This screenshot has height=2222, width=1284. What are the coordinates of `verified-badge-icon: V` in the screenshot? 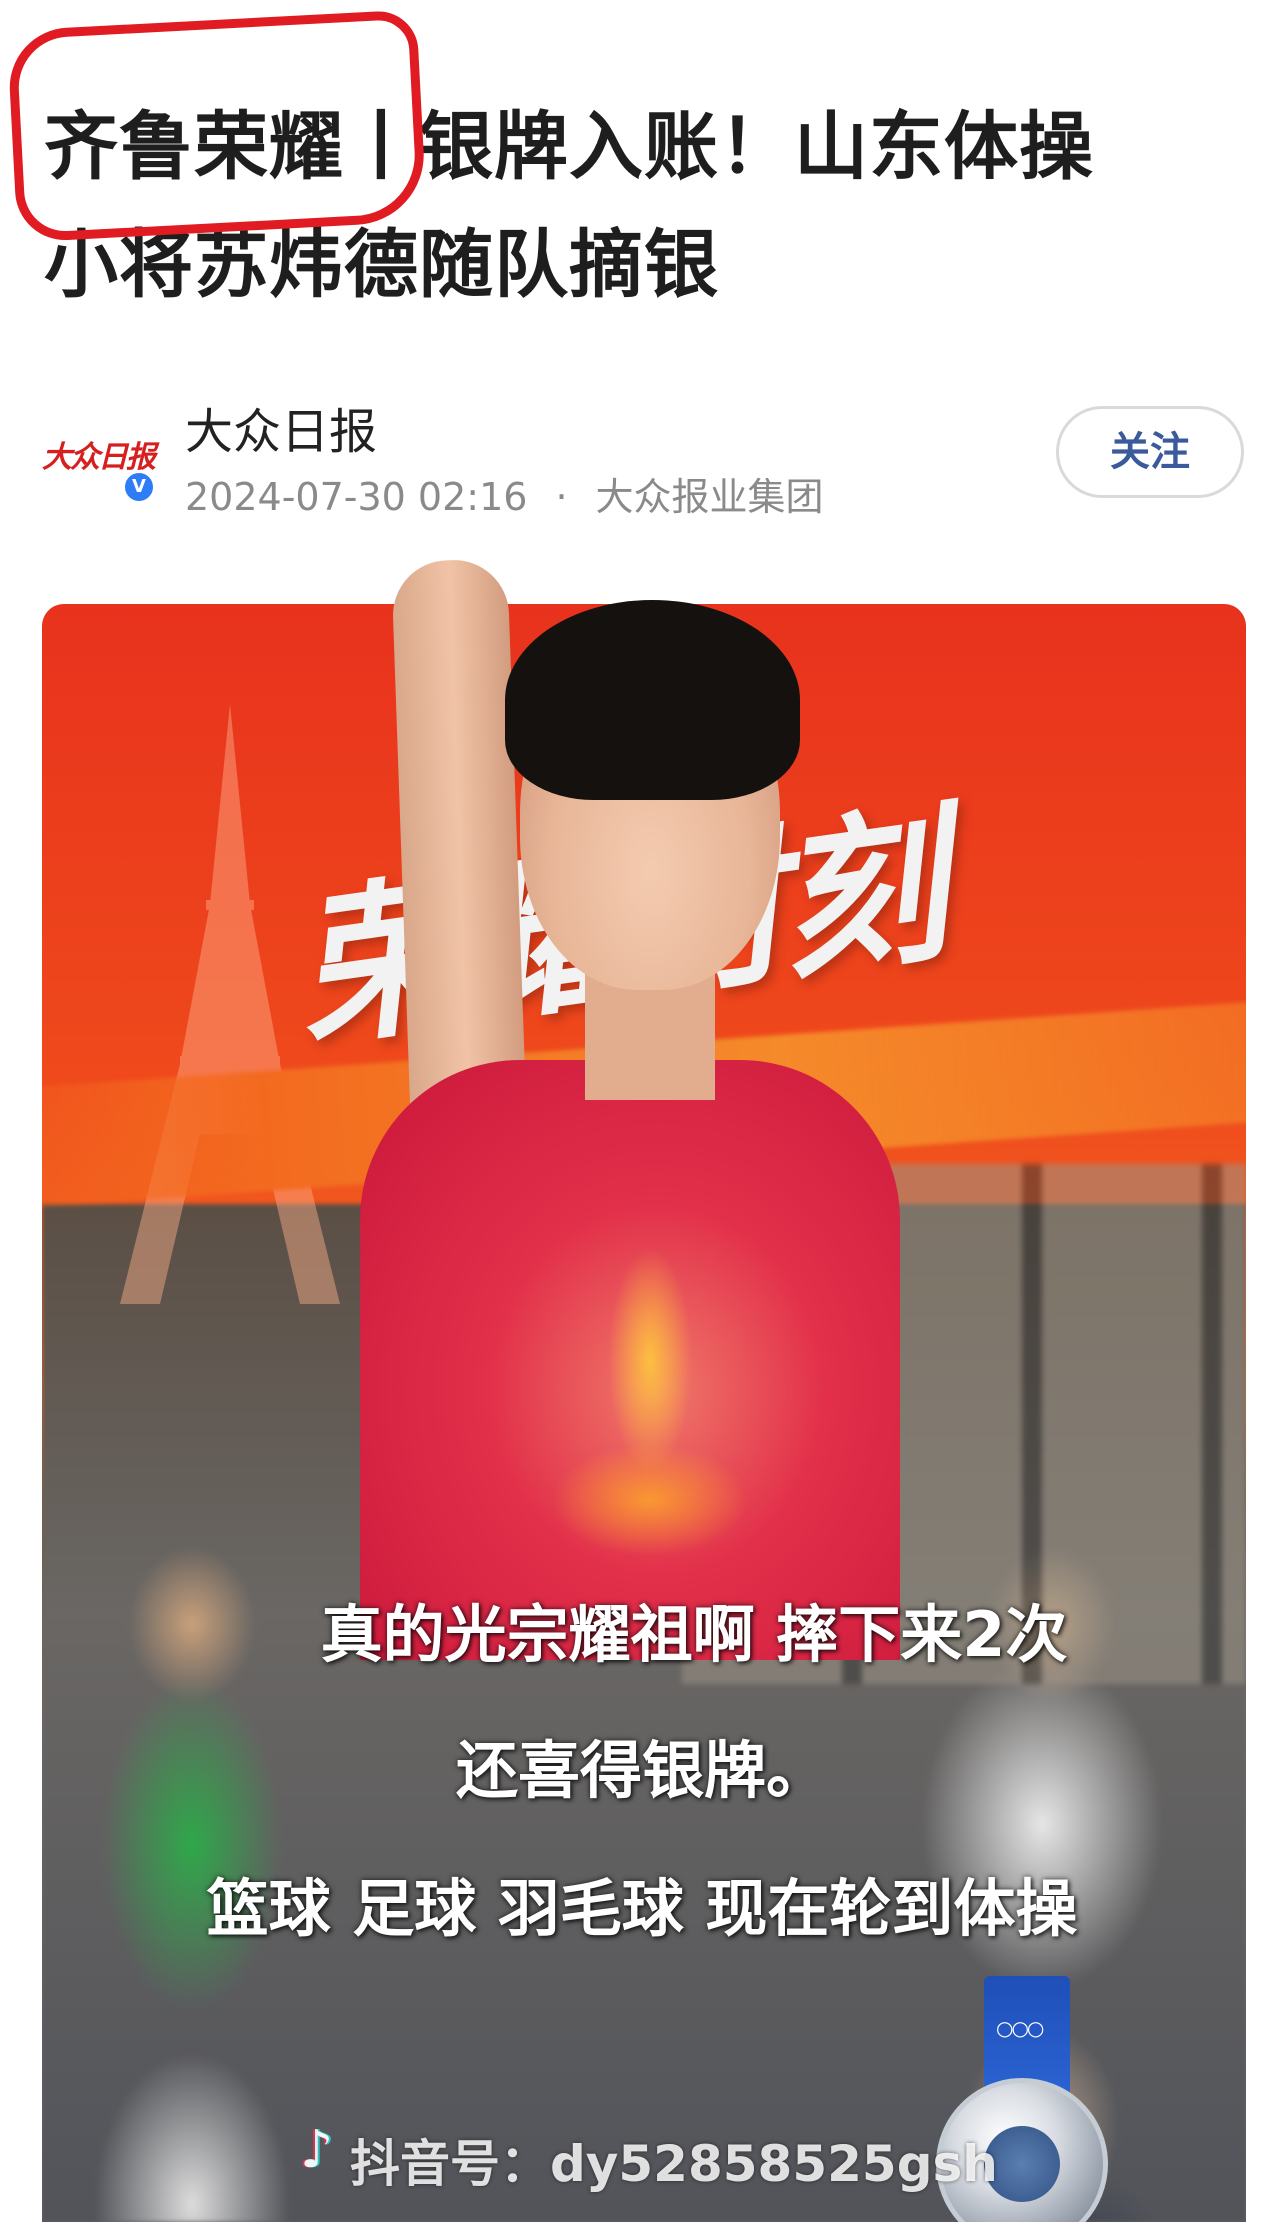 It's located at (139, 487).